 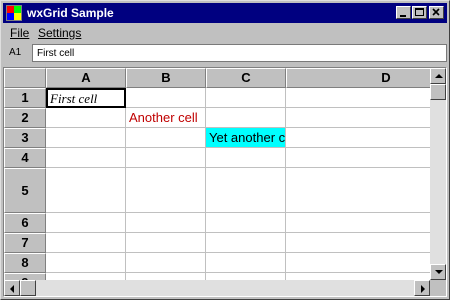 I want to click on scroll-down-button, so click(x=438, y=272).